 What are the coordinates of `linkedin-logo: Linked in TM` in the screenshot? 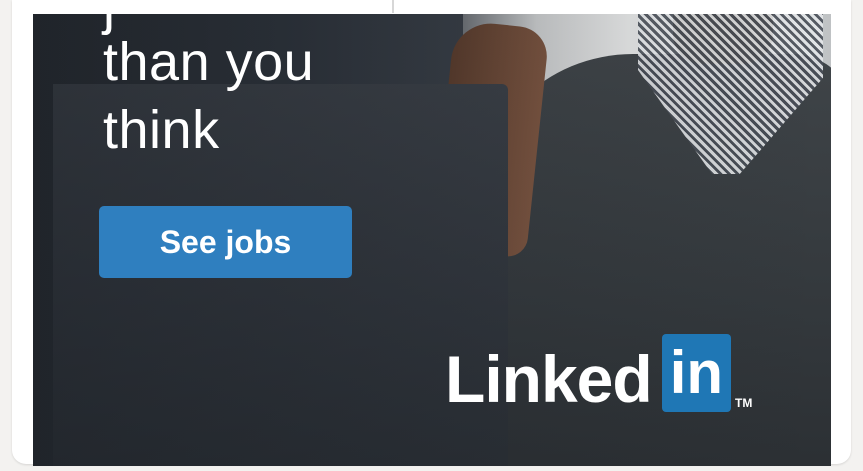 It's located at (598, 372).